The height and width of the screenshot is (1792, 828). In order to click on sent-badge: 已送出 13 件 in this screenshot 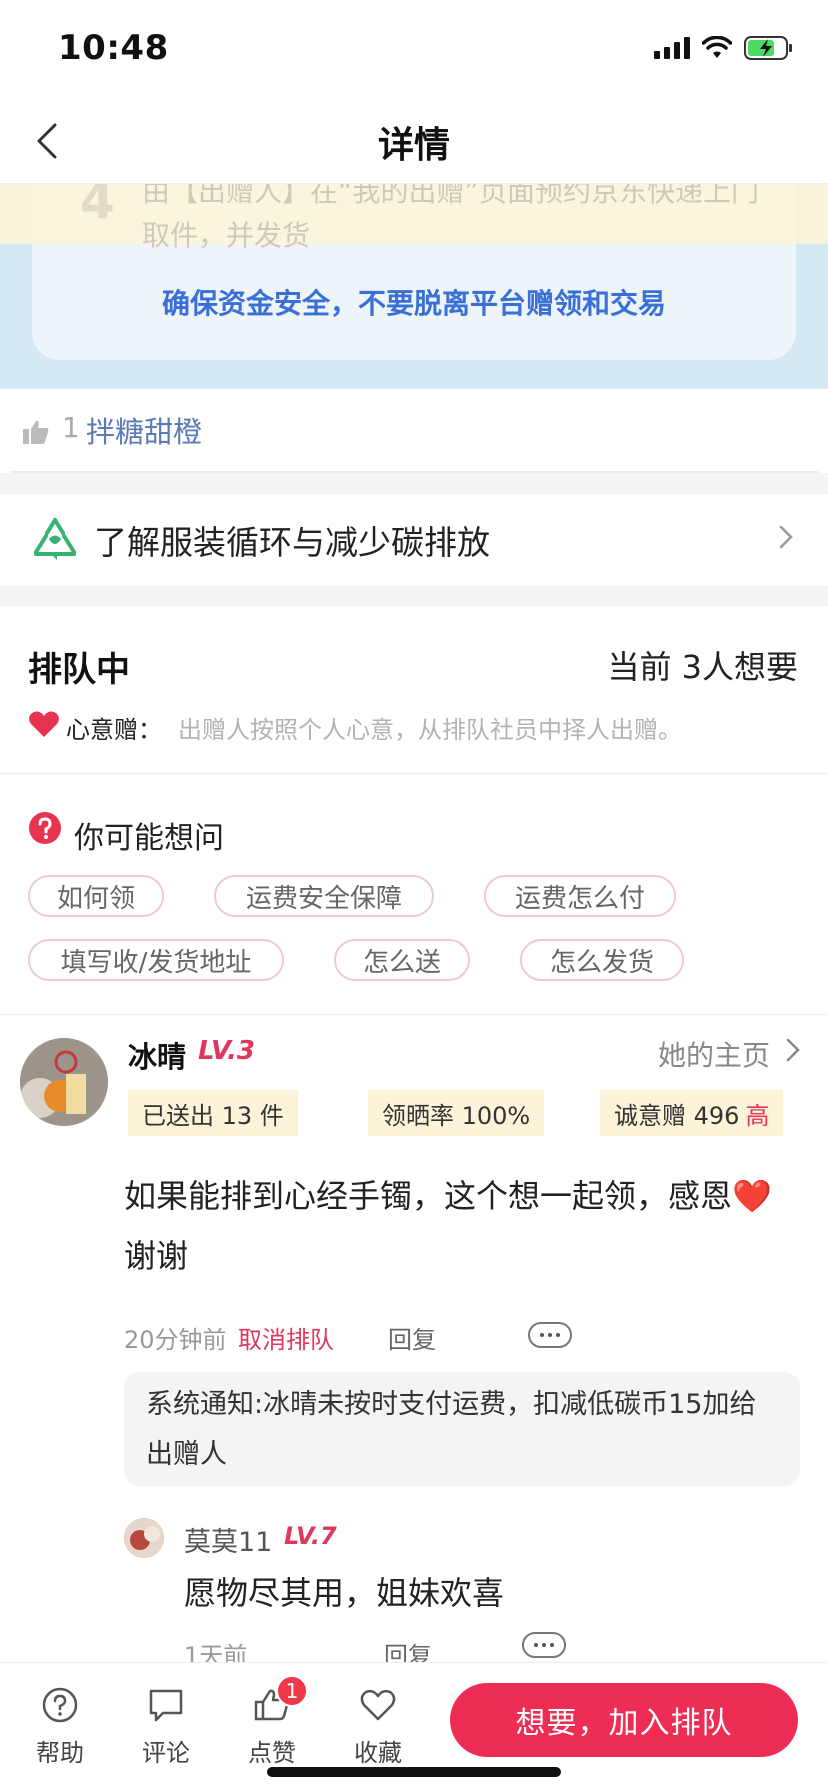, I will do `click(213, 1113)`.